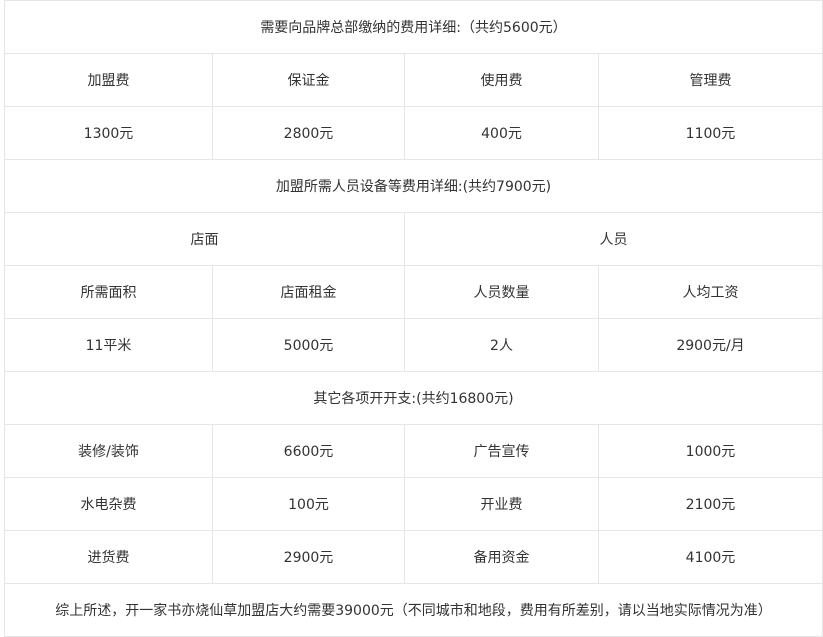  What do you see at coordinates (108, 504) in the screenshot?
I see `item-label: 水电杂费` at bounding box center [108, 504].